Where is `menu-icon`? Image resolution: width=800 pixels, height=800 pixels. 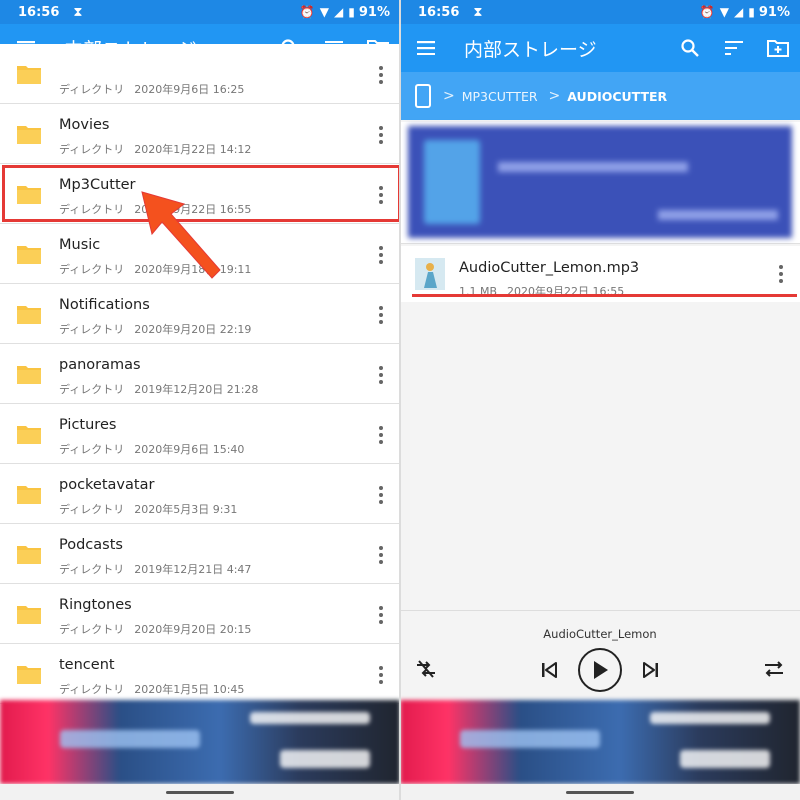
menu-icon is located at coordinates (426, 48).